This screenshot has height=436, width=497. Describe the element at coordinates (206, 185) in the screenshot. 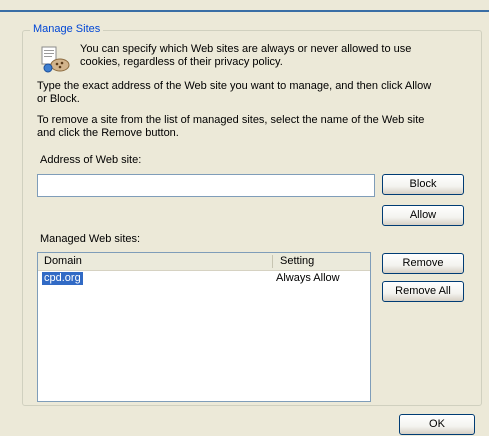

I see `address-input` at that location.